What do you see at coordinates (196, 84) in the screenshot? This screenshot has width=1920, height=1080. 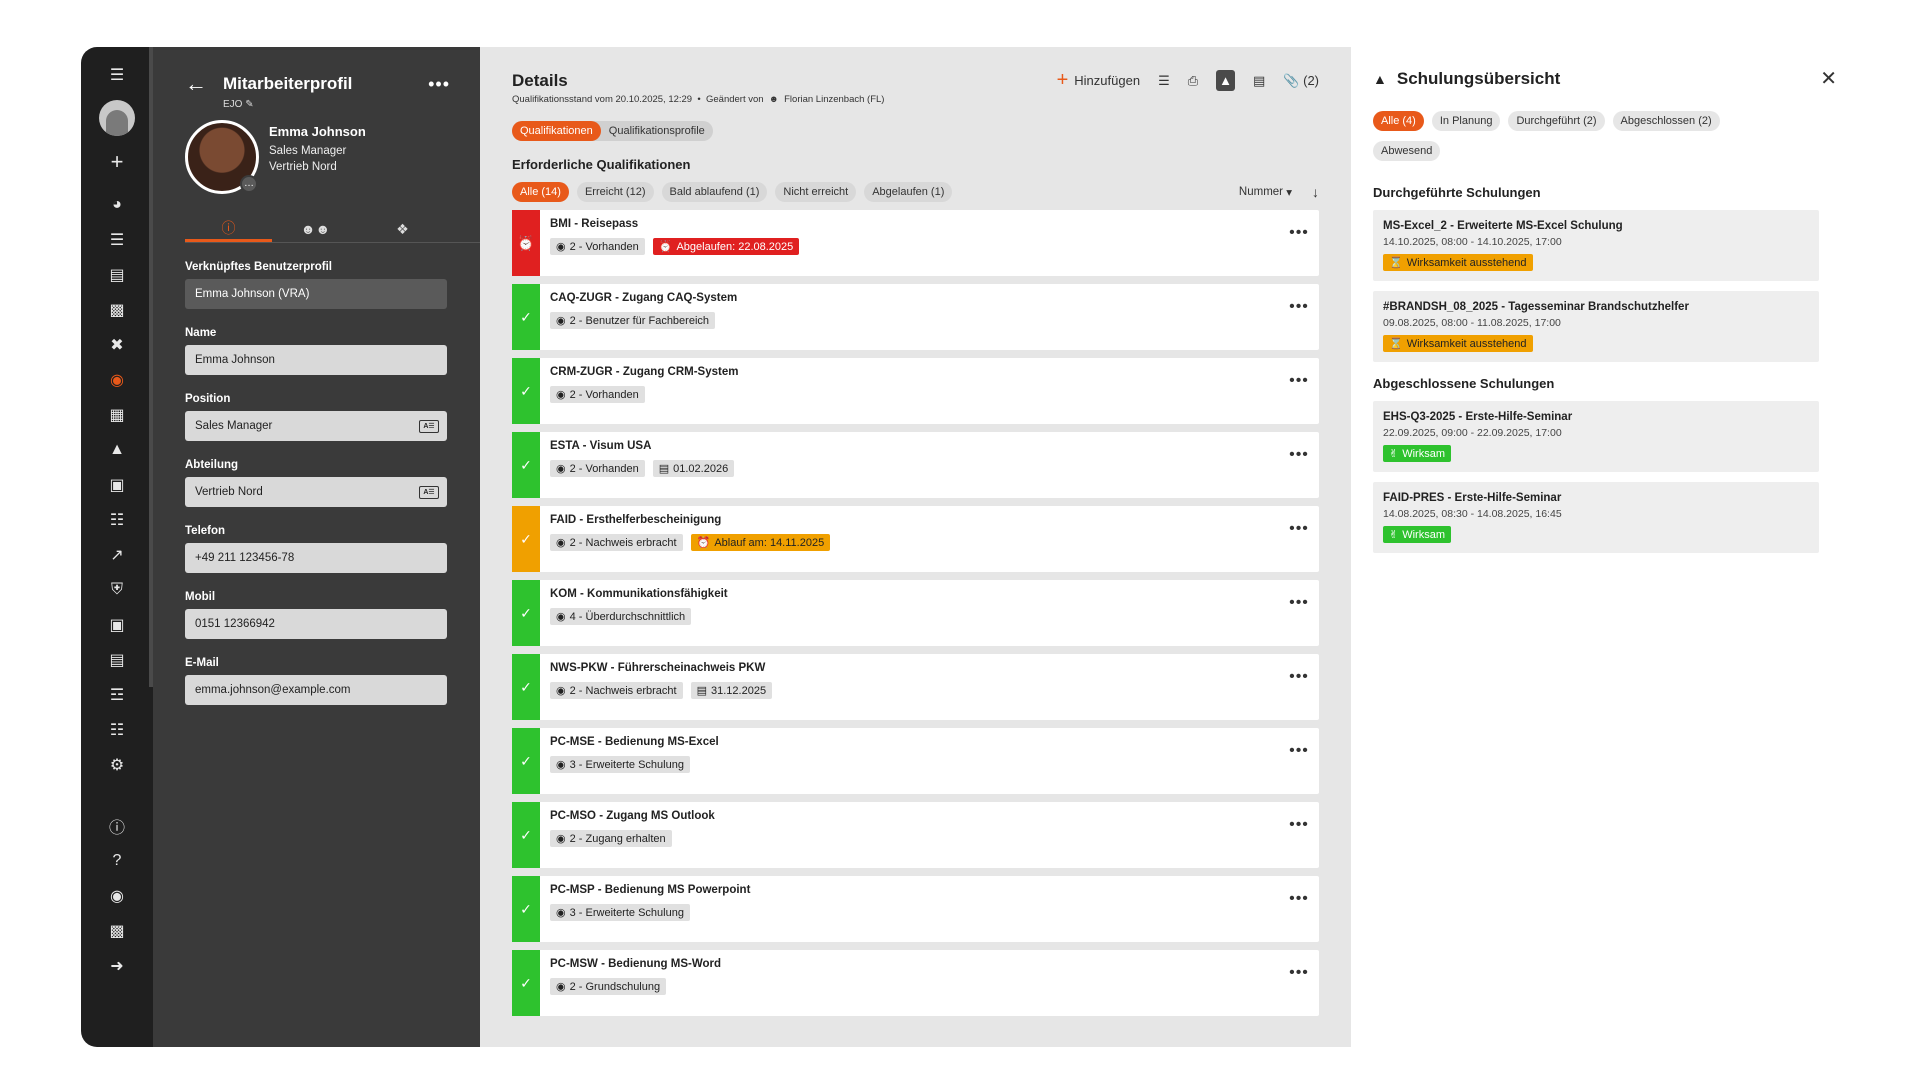 I see `back-arrow-icon: ←` at bounding box center [196, 84].